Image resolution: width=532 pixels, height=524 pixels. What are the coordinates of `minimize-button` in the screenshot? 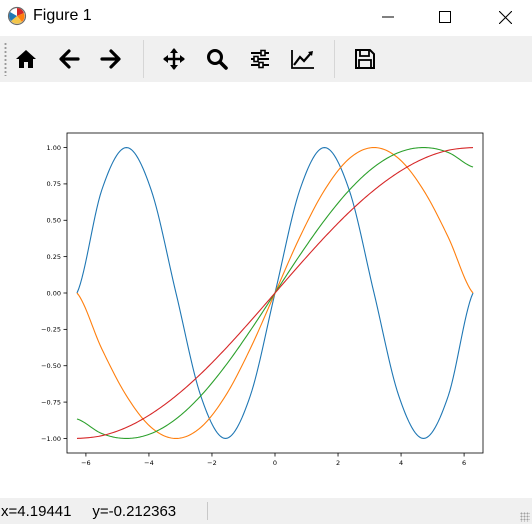 It's located at (388, 17).